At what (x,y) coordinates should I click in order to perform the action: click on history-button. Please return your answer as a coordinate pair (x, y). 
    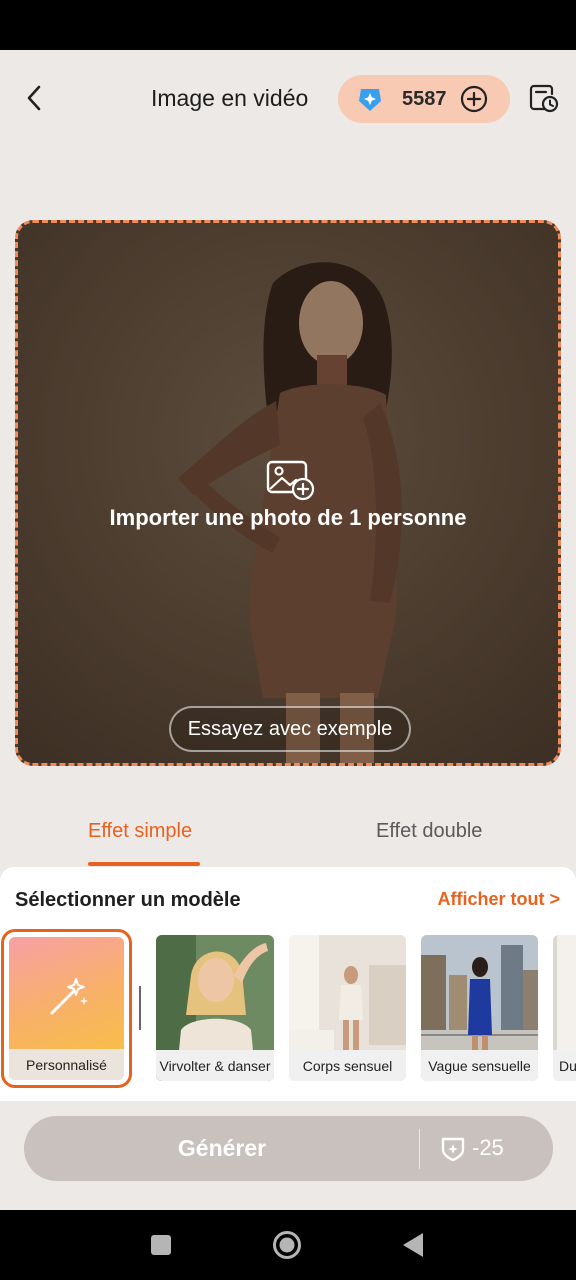
    Looking at the image, I should click on (543, 98).